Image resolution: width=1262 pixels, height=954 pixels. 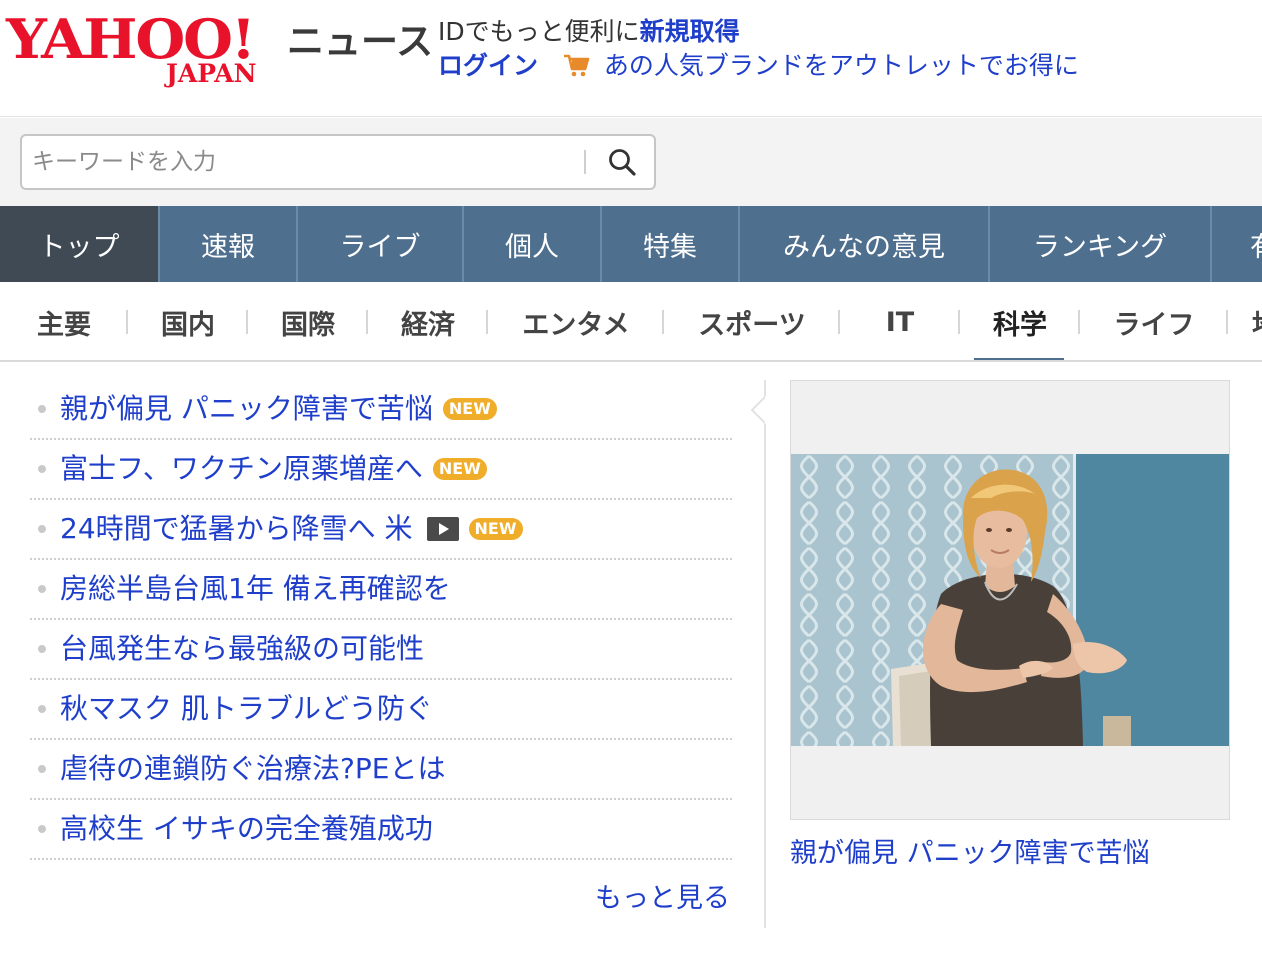 I want to click on topic-title: 富士フ、ワクチン原薬増産へ, so click(x=241, y=469).